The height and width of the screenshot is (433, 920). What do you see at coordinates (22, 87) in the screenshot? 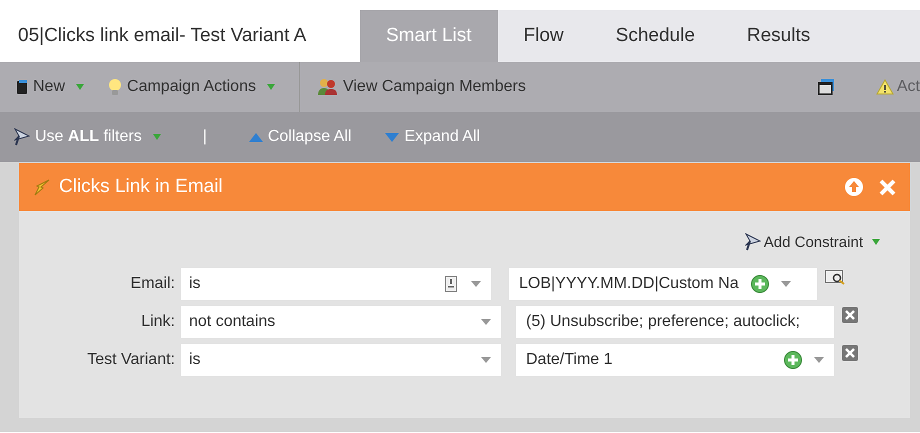
I see `book-icon` at bounding box center [22, 87].